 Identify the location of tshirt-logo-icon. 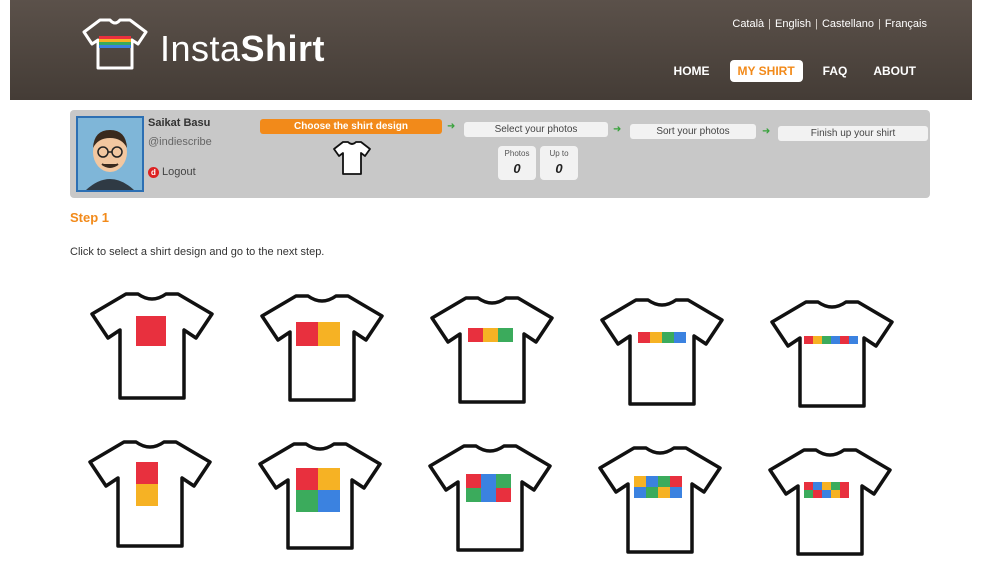
(115, 46).